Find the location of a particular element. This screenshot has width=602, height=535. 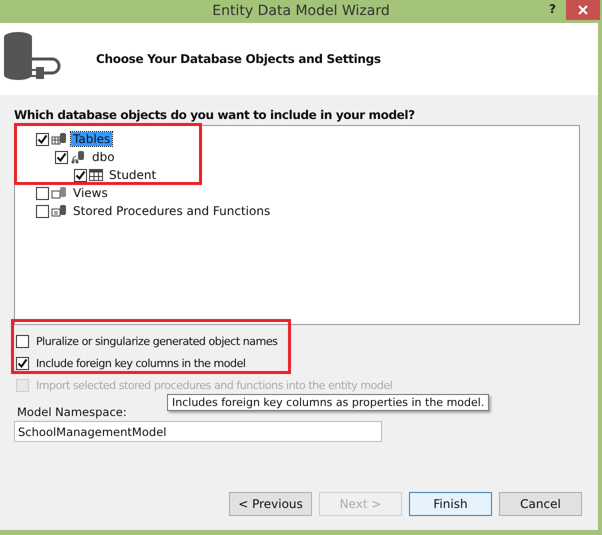

table-icon is located at coordinates (96, 175).